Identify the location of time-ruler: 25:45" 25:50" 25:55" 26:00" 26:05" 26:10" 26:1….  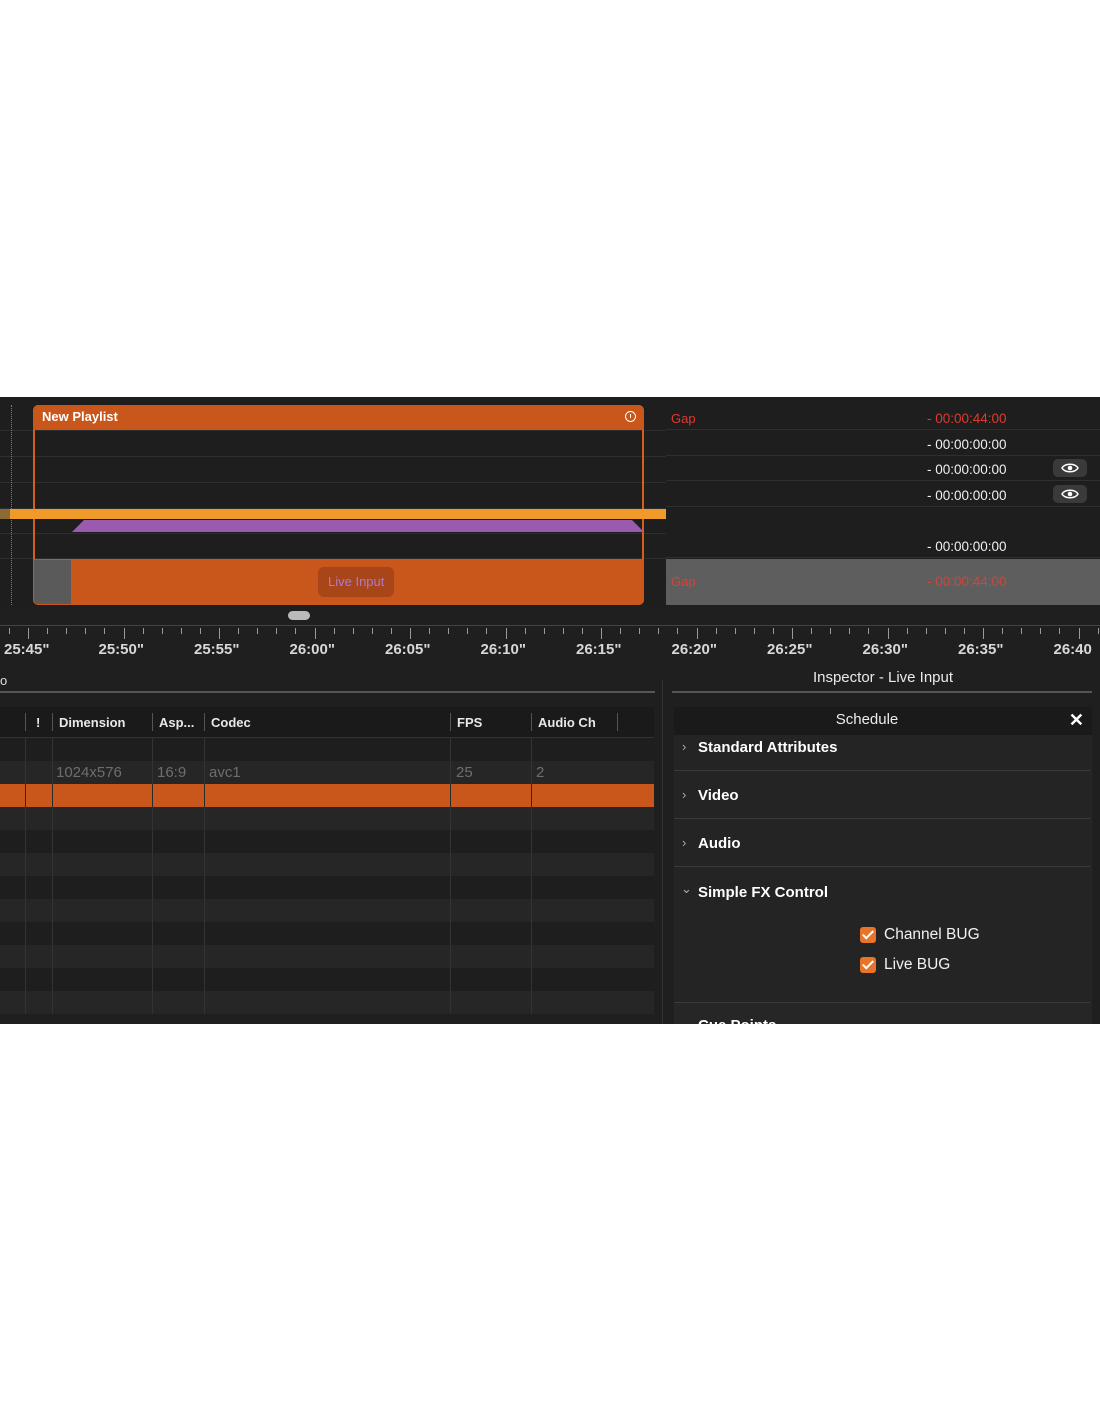
(550, 647).